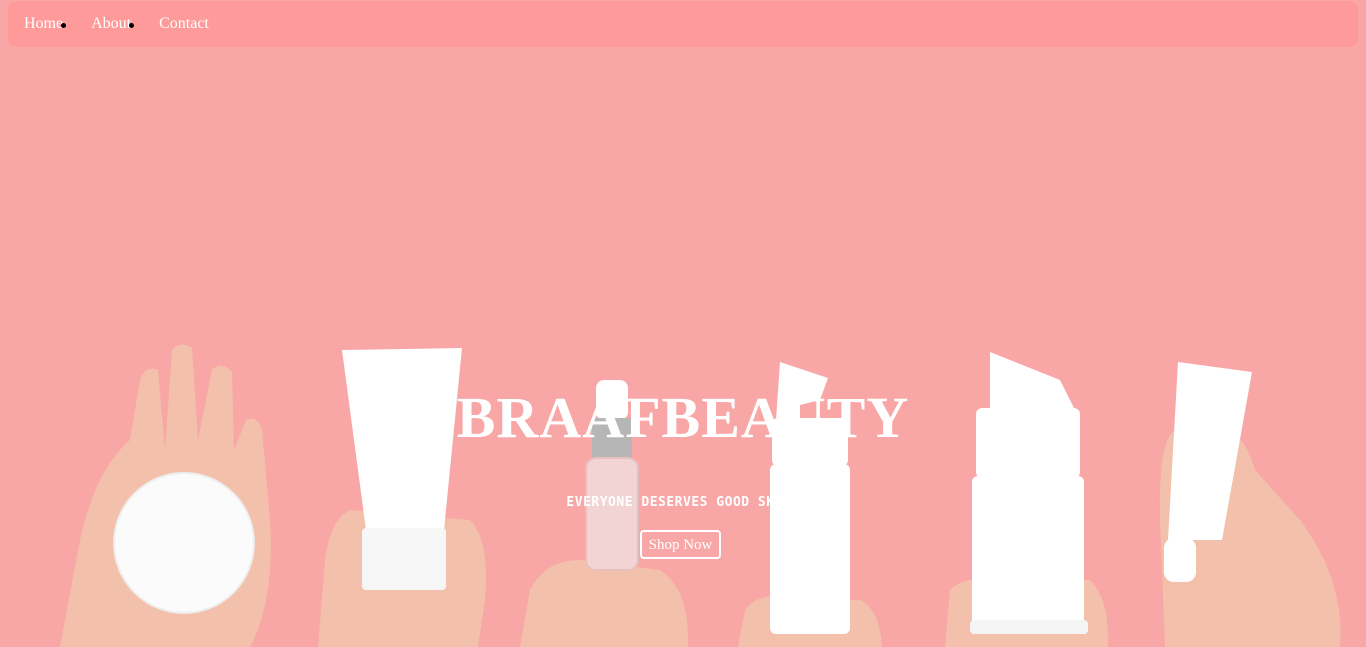 This screenshot has width=1366, height=647. I want to click on nav-link-about: About, so click(113, 24).